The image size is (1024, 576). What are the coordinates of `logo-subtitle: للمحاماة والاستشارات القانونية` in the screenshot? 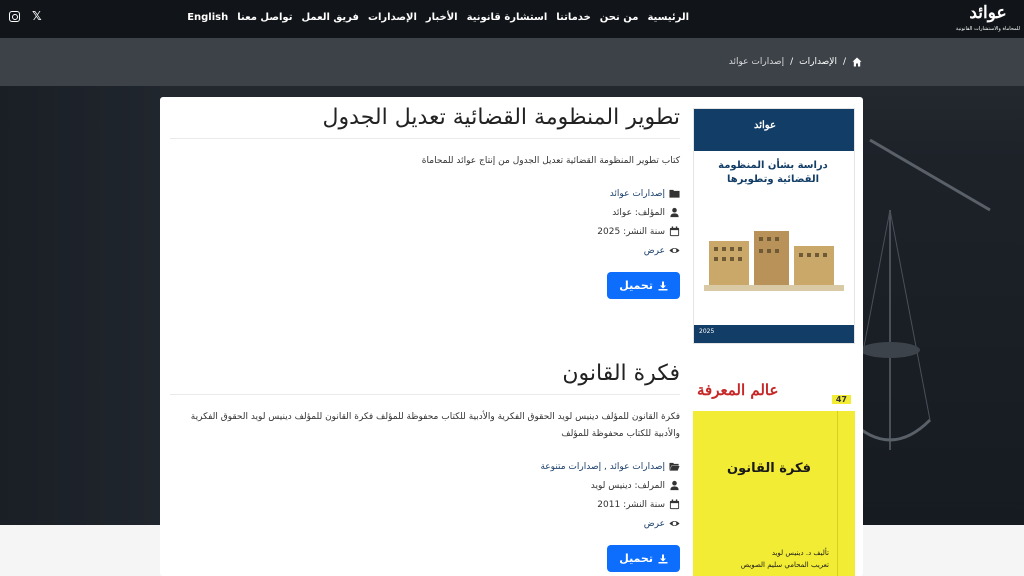 It's located at (988, 29).